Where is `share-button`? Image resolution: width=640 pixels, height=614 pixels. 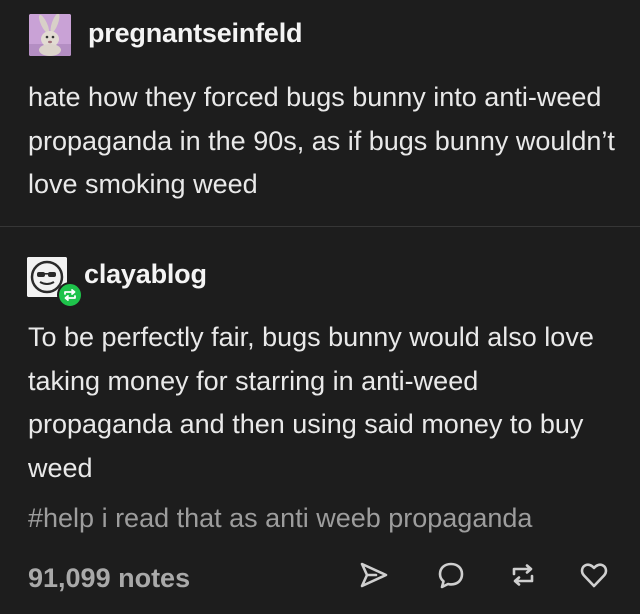
share-button is located at coordinates (374, 575).